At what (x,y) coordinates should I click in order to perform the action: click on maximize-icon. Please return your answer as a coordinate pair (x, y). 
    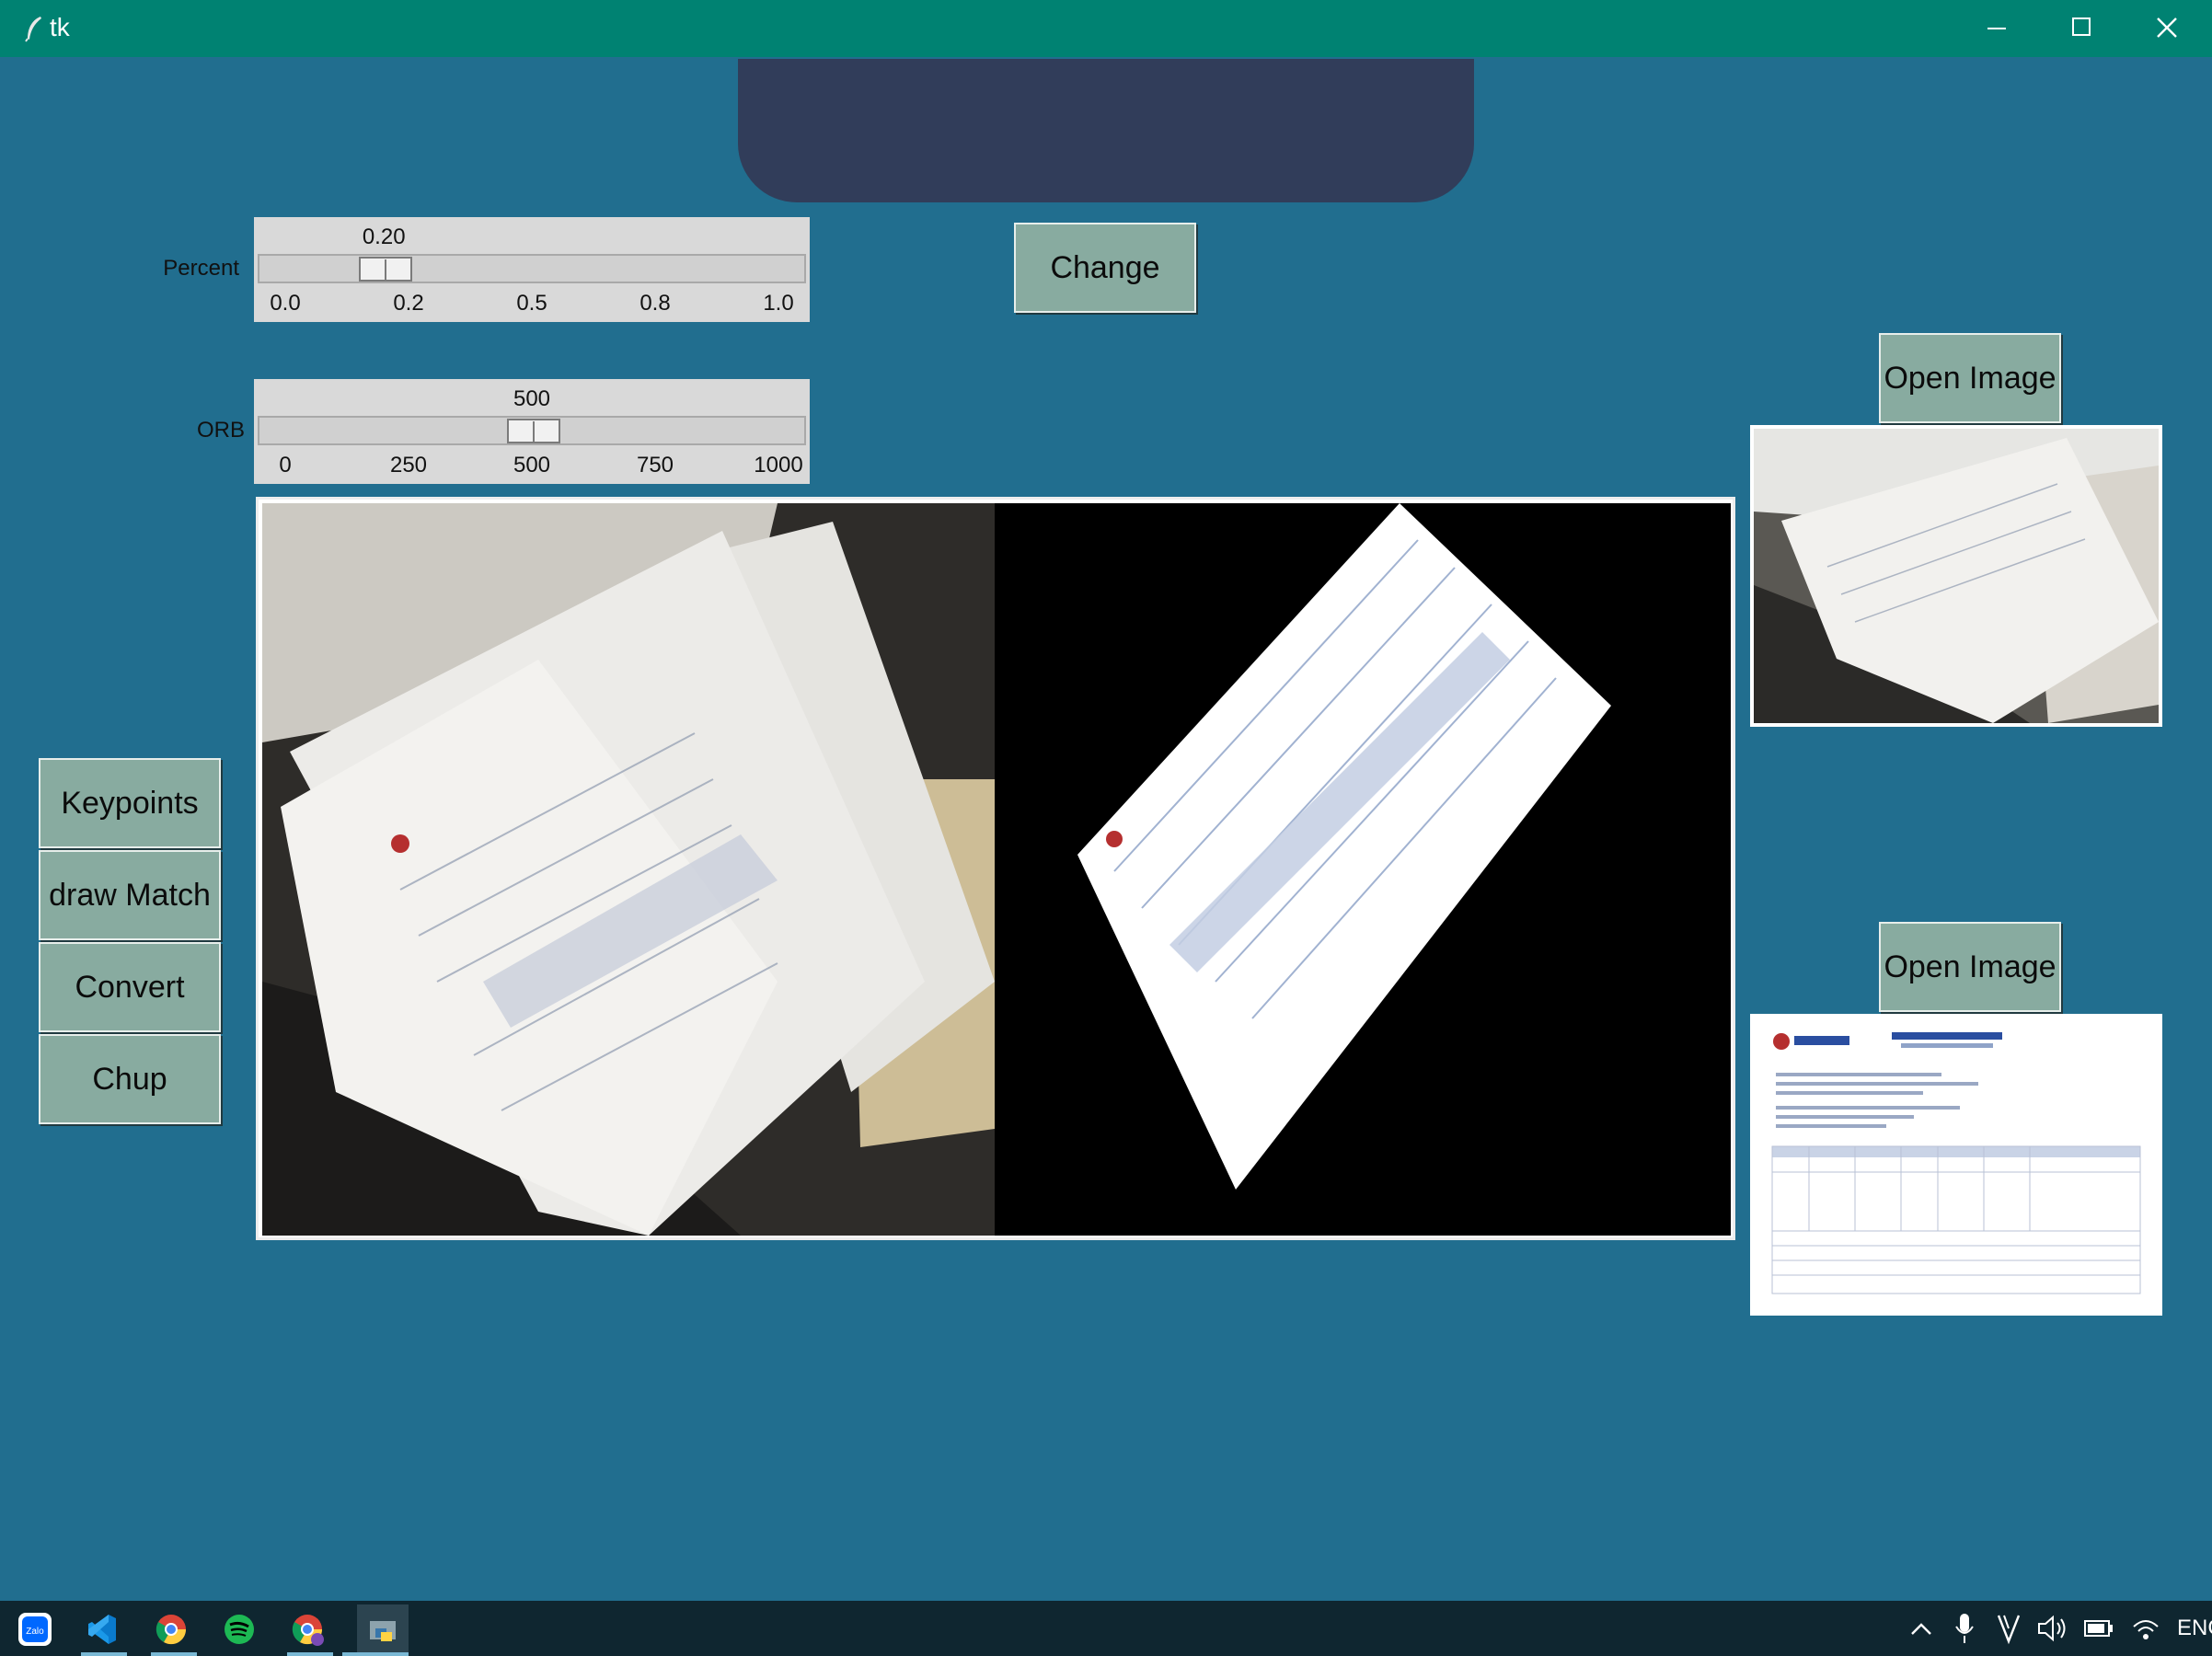
    Looking at the image, I should click on (2081, 26).